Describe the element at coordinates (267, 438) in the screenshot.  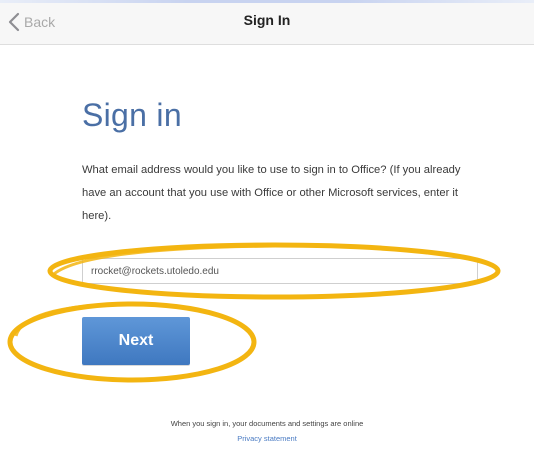
I see `privacy-statement-link: Privacy statement` at that location.